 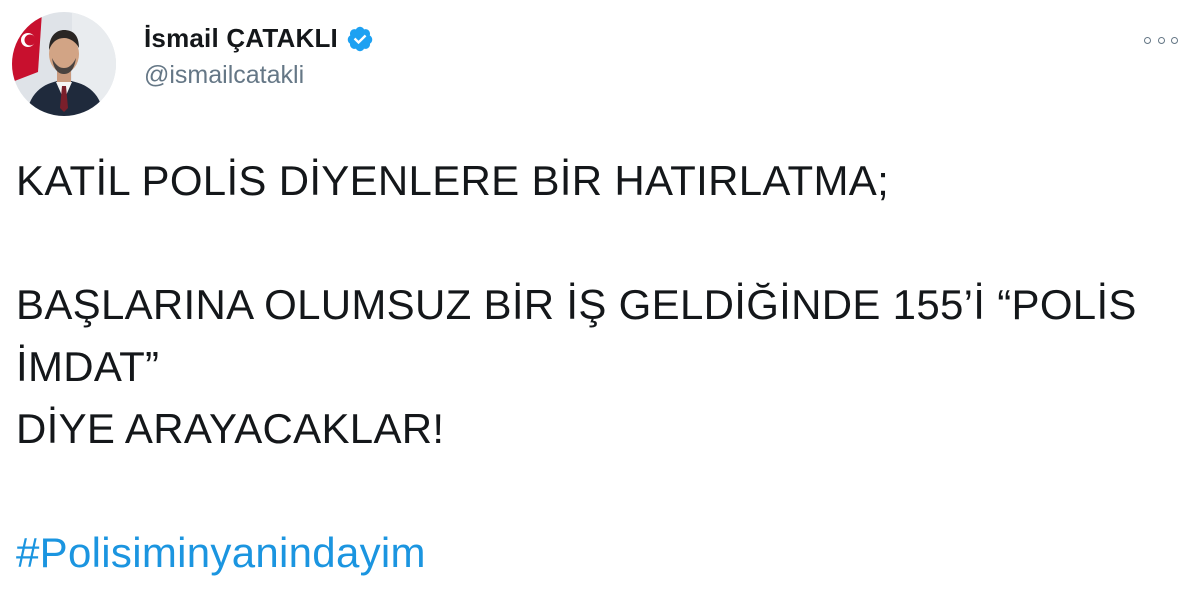 What do you see at coordinates (259, 75) in the screenshot?
I see `handle: @ismailcatakli` at bounding box center [259, 75].